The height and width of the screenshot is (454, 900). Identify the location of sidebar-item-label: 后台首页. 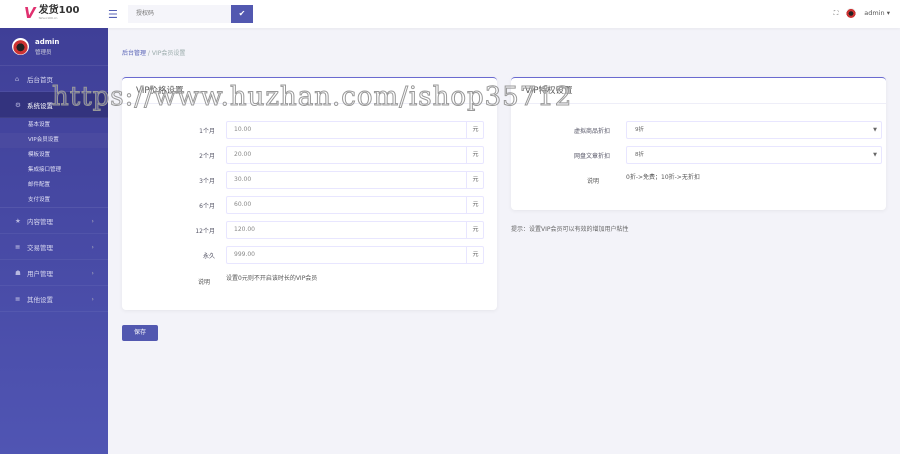
(40, 79).